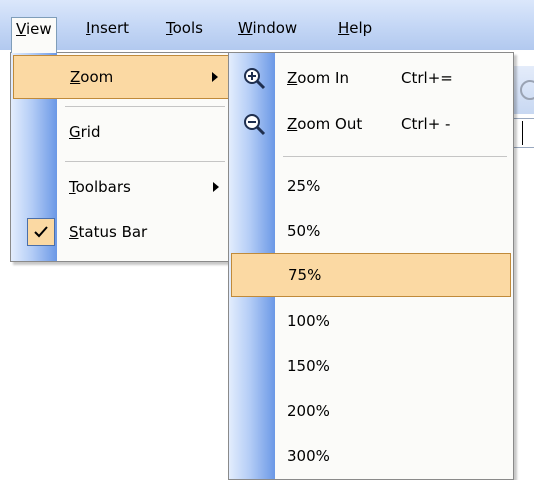  What do you see at coordinates (426, 124) in the screenshot?
I see `shortcut-zoom-out: Ctrl+ -` at bounding box center [426, 124].